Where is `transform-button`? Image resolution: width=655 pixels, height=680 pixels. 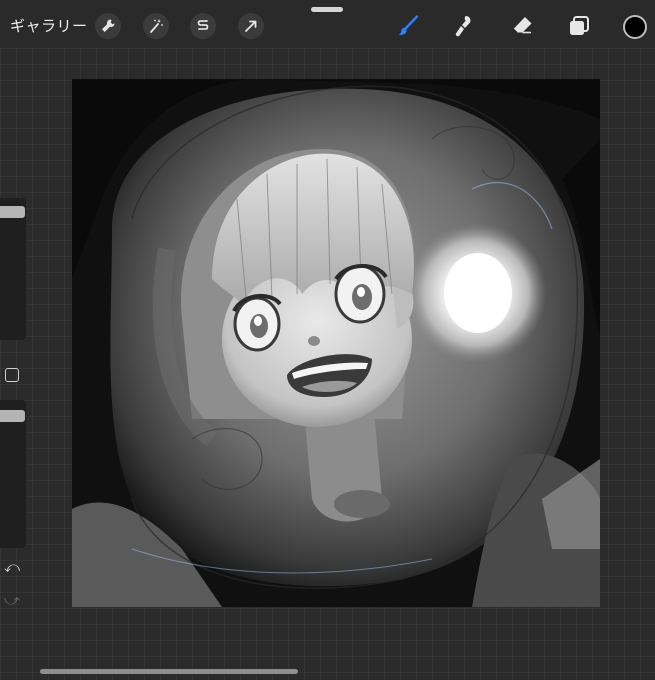
transform-button is located at coordinates (251, 26).